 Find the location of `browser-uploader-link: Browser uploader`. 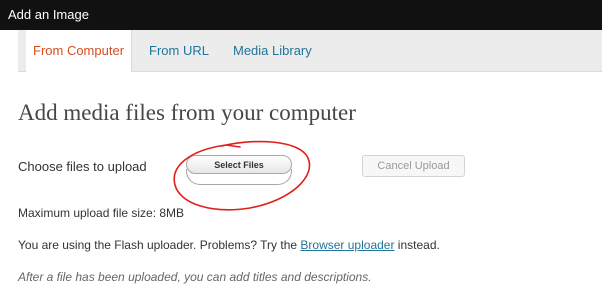

browser-uploader-link: Browser uploader is located at coordinates (347, 245).